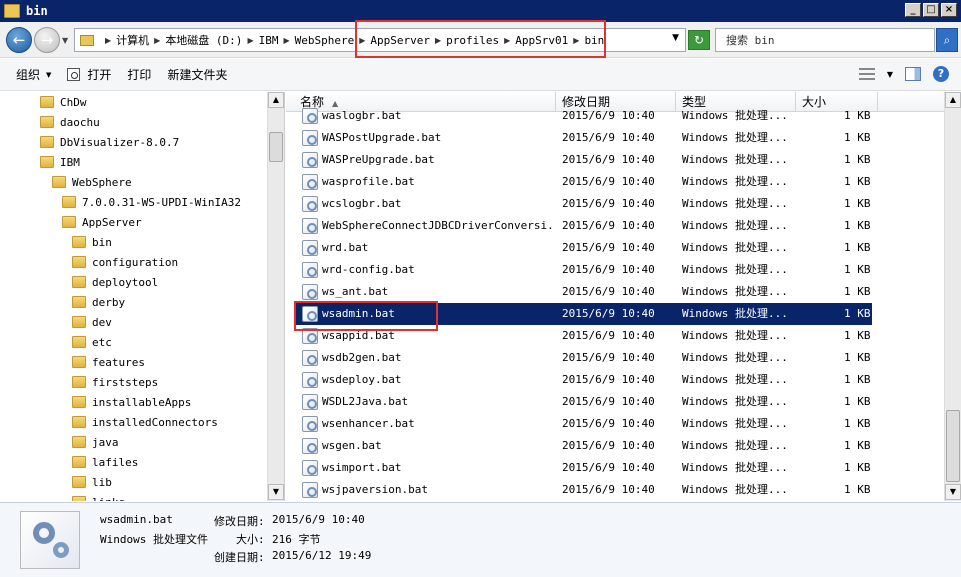 The image size is (961, 577). Describe the element at coordinates (197, 74) in the screenshot. I see `new-folder-button: 新建文件夹` at that location.